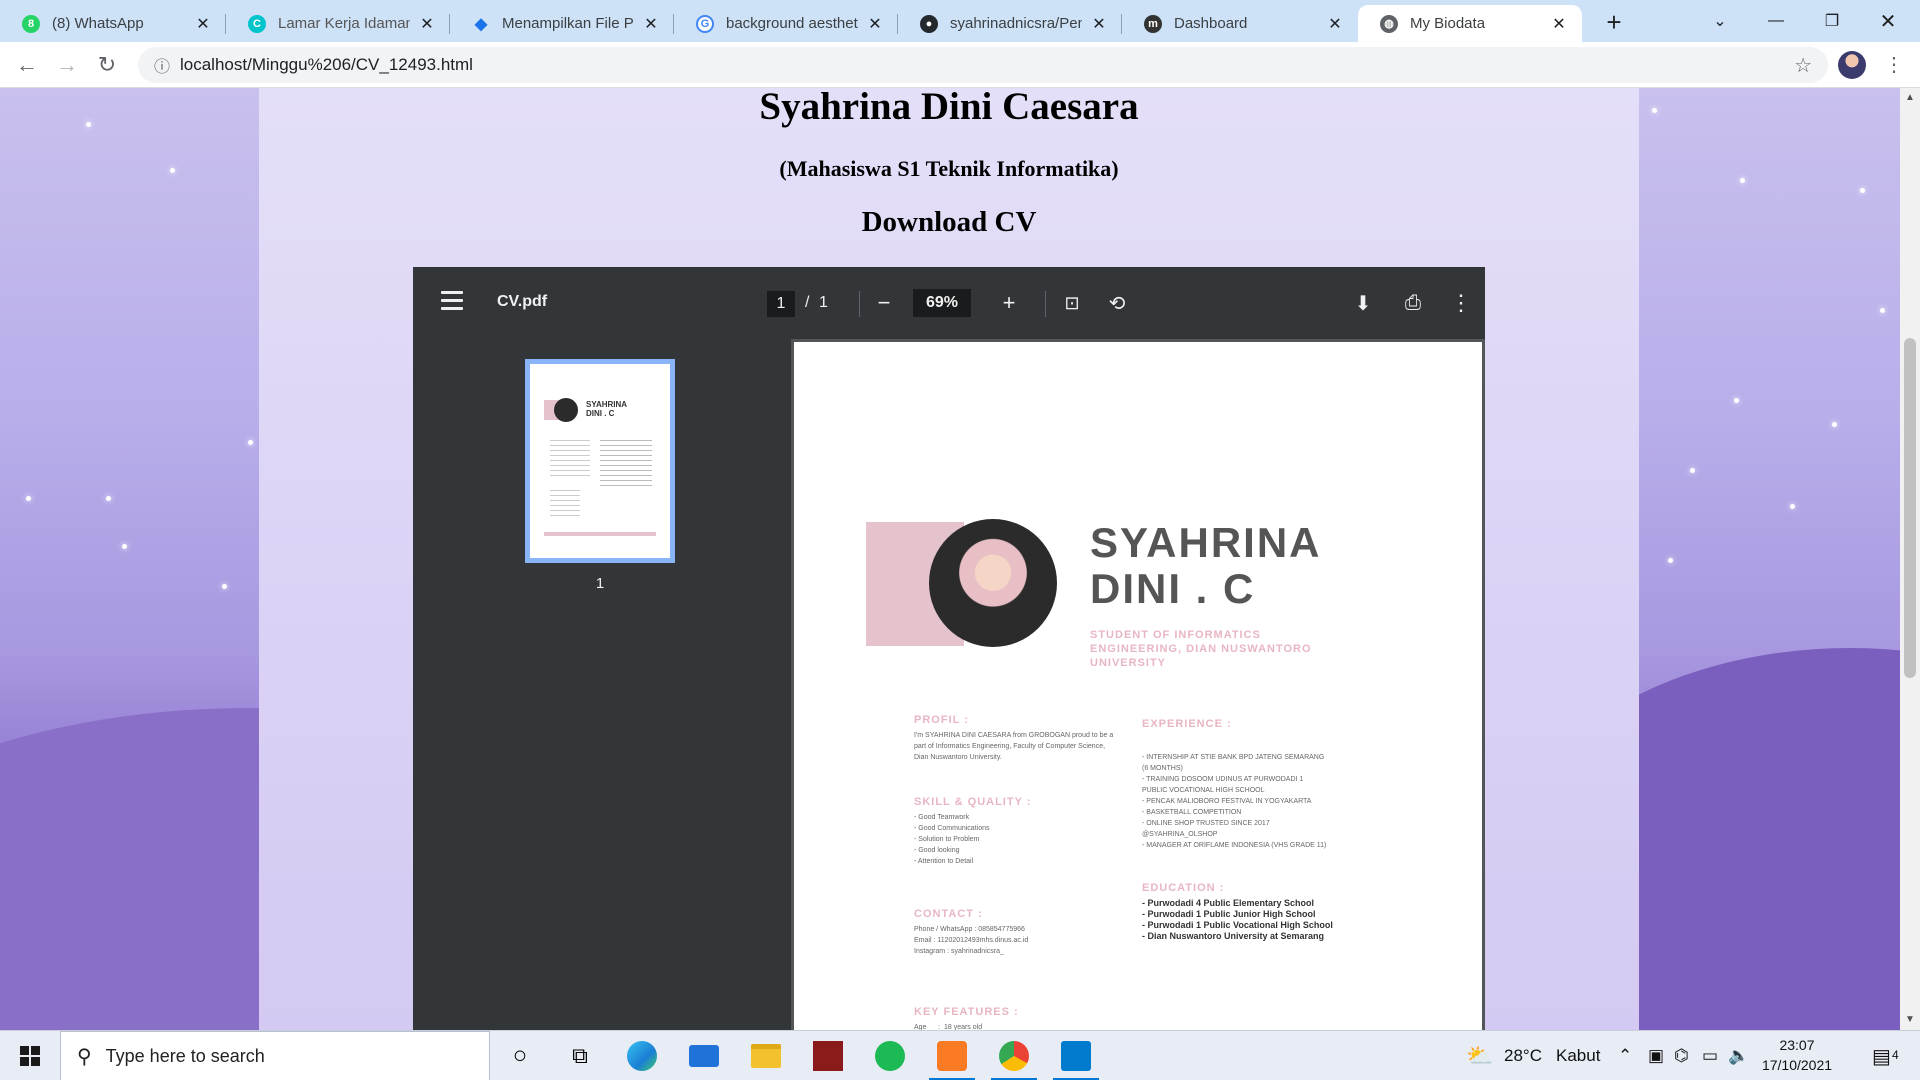  Describe the element at coordinates (948, 1027) in the screenshot. I see `cv-keyfeatures-text: Age : 18 years old` at that location.